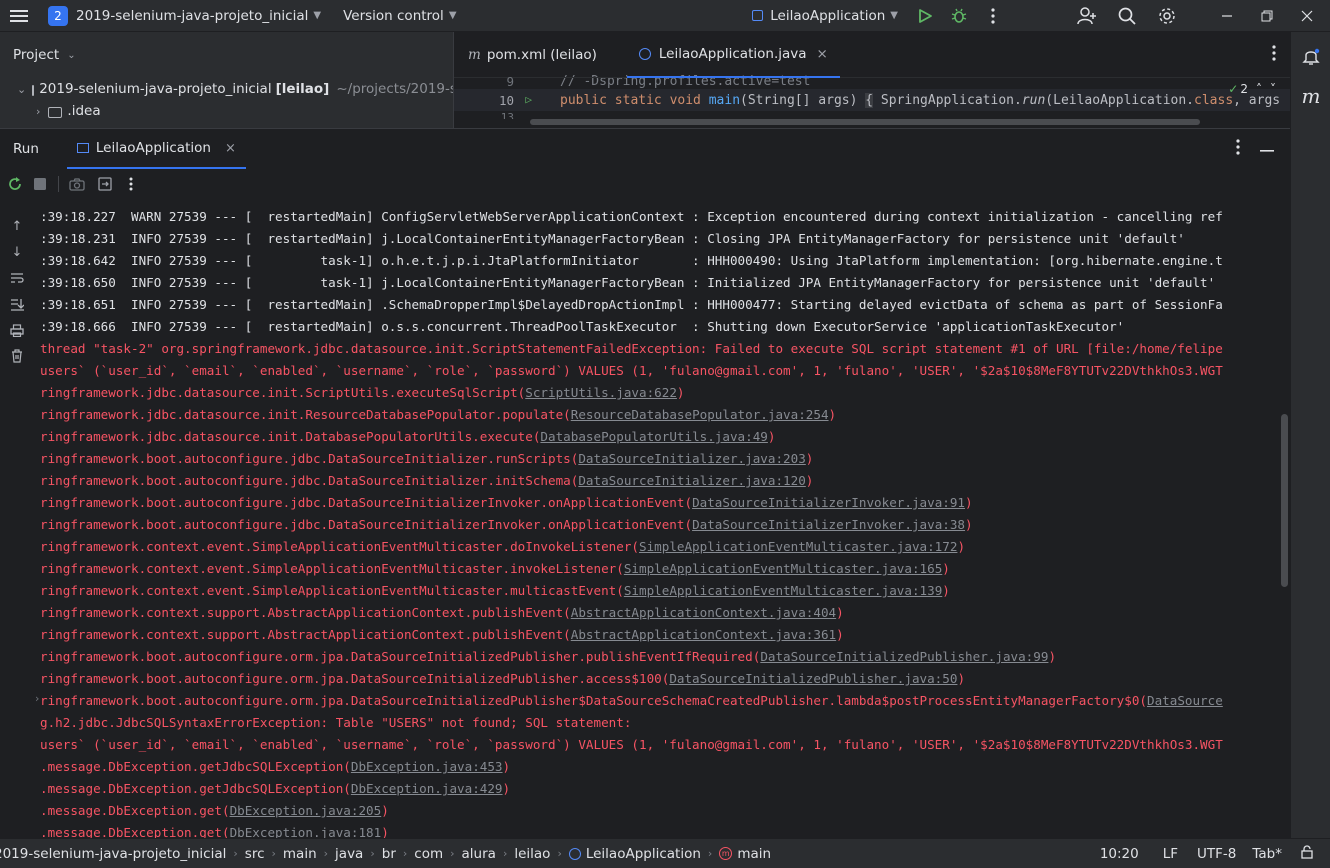  What do you see at coordinates (993, 16) in the screenshot?
I see `more-actions-button` at bounding box center [993, 16].